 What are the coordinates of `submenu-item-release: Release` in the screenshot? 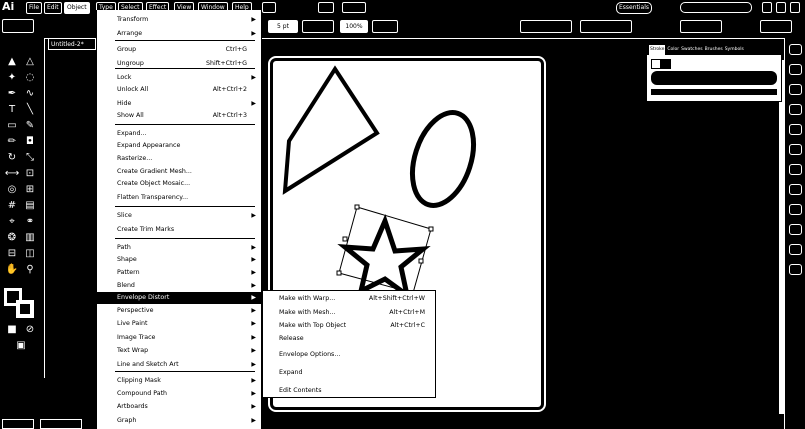 It's located at (349, 339).